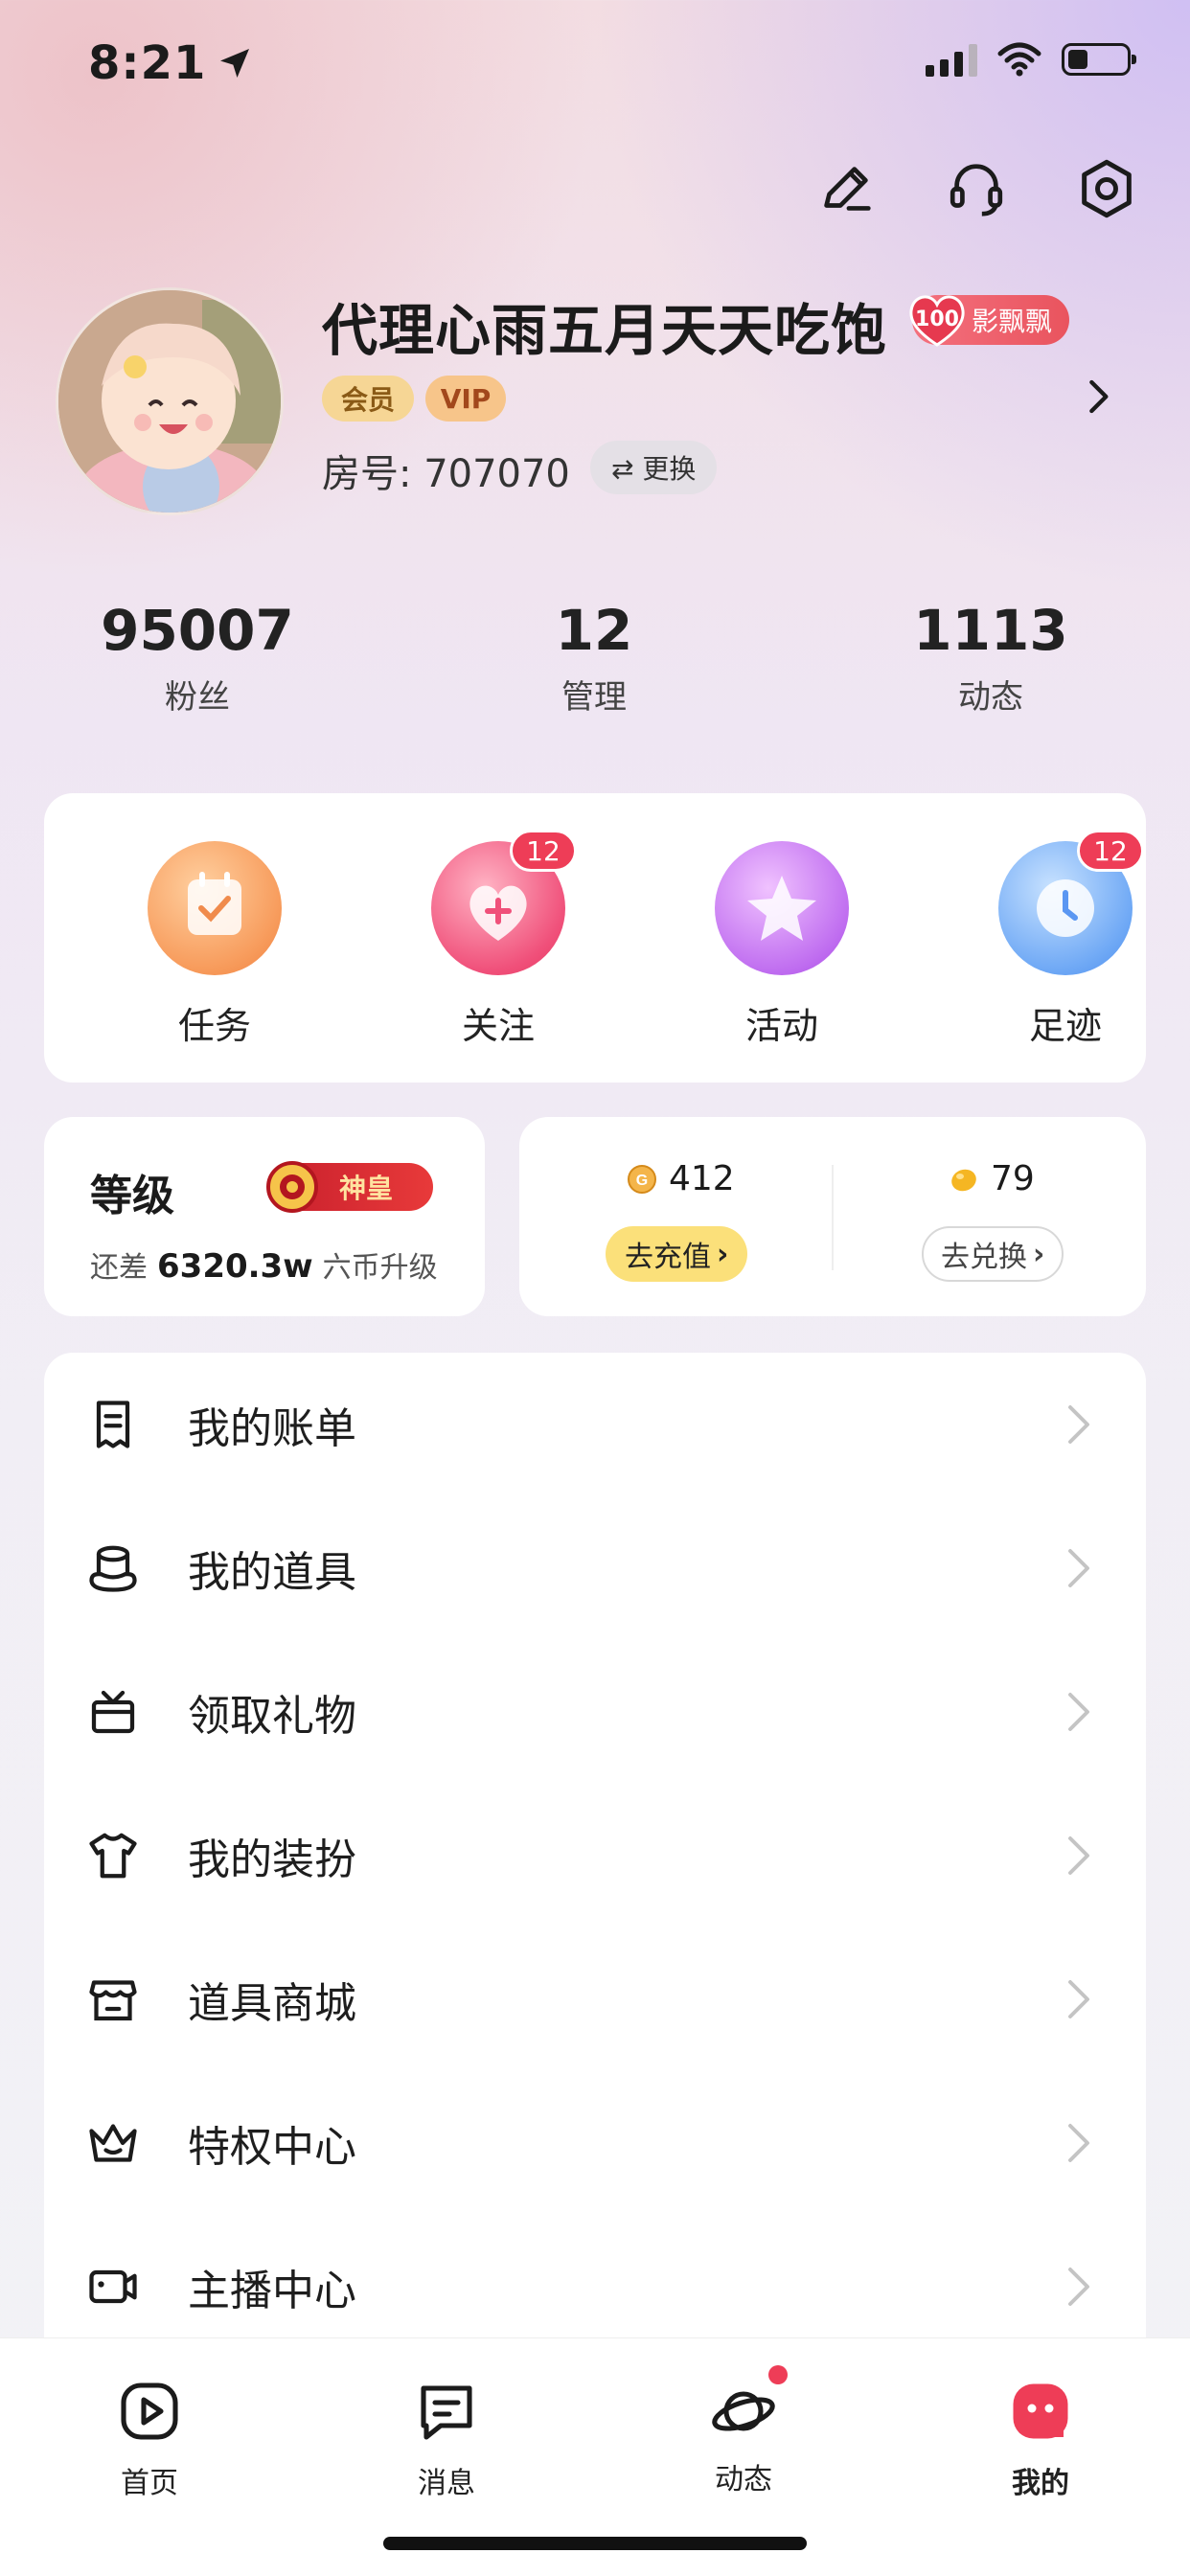 This screenshot has height=2576, width=1190. Describe the element at coordinates (235, 63) in the screenshot. I see `location-arrow-icon` at that location.